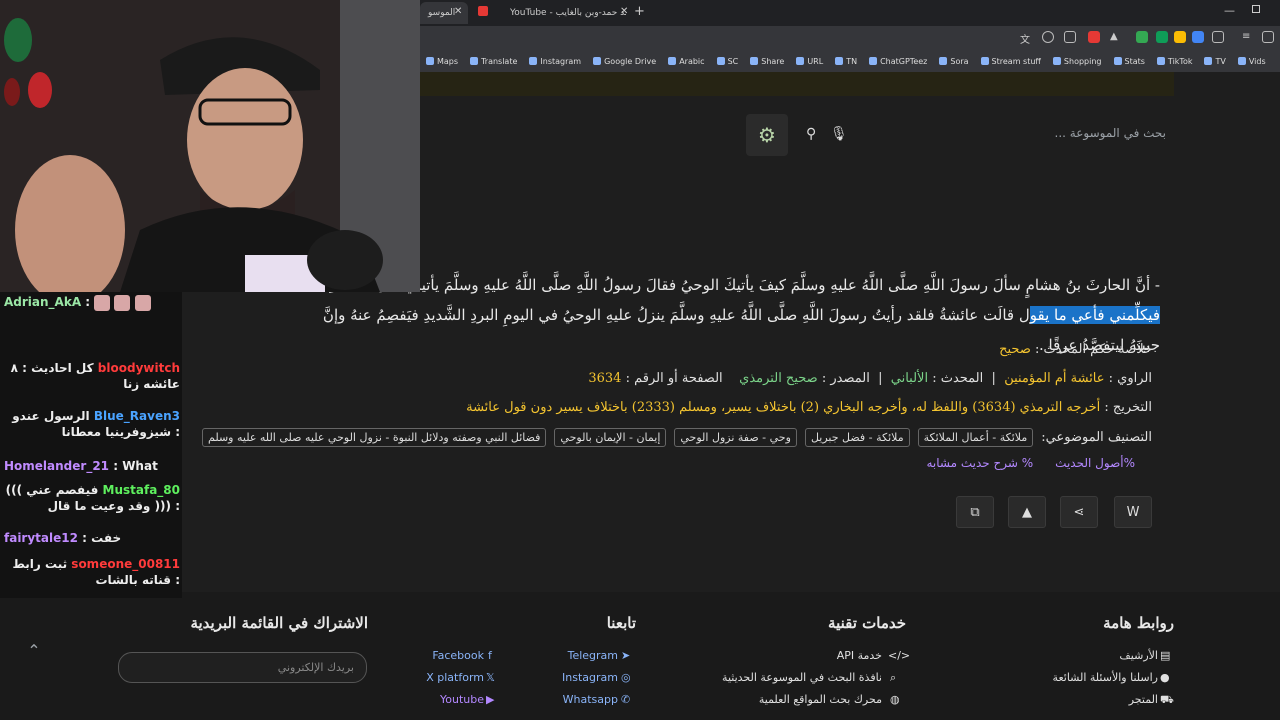 The height and width of the screenshot is (720, 1280). Describe the element at coordinates (242, 667) in the screenshot. I see `email-input: بريدك الإلكتروني` at that location.